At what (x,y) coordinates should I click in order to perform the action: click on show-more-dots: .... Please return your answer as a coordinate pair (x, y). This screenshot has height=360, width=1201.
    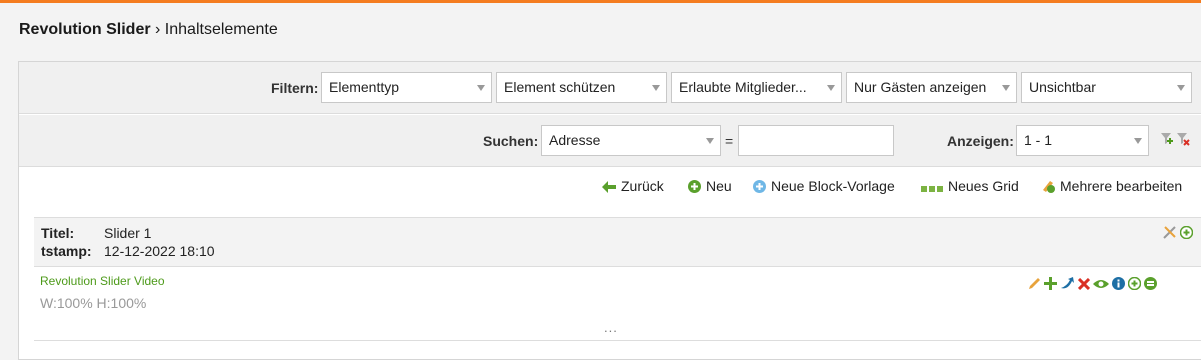
    Looking at the image, I should click on (611, 327).